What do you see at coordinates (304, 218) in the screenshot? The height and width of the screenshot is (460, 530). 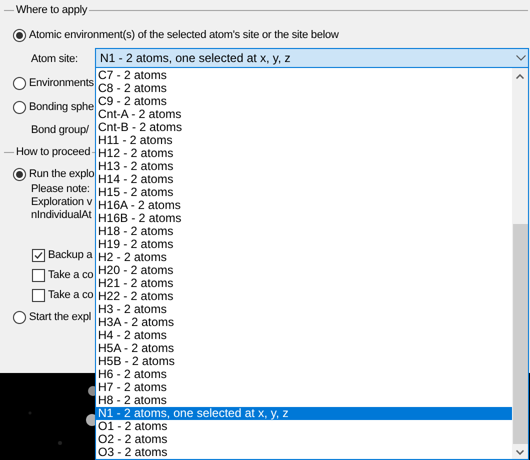 I see `dropdown-option: H16B - 2 atoms` at bounding box center [304, 218].